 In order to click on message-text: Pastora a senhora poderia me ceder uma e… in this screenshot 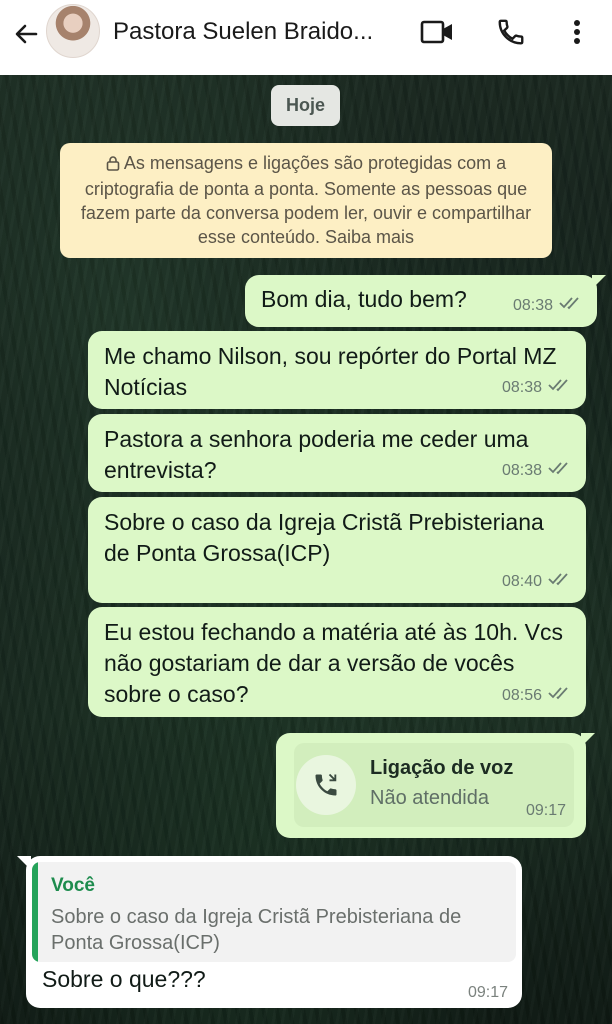, I will do `click(316, 454)`.